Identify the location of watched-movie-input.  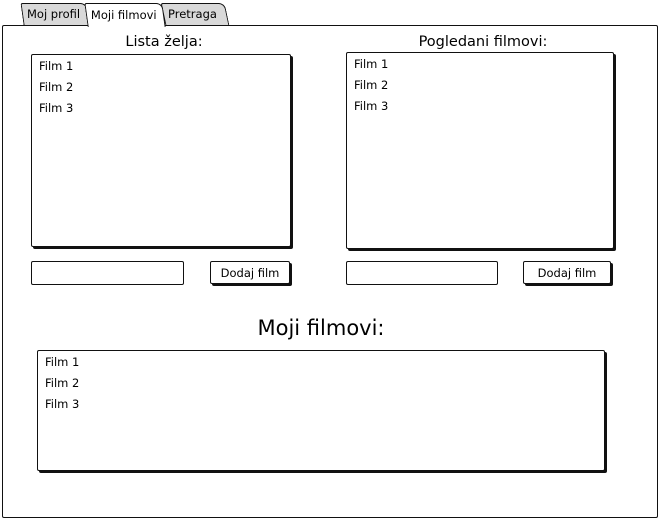
(422, 273).